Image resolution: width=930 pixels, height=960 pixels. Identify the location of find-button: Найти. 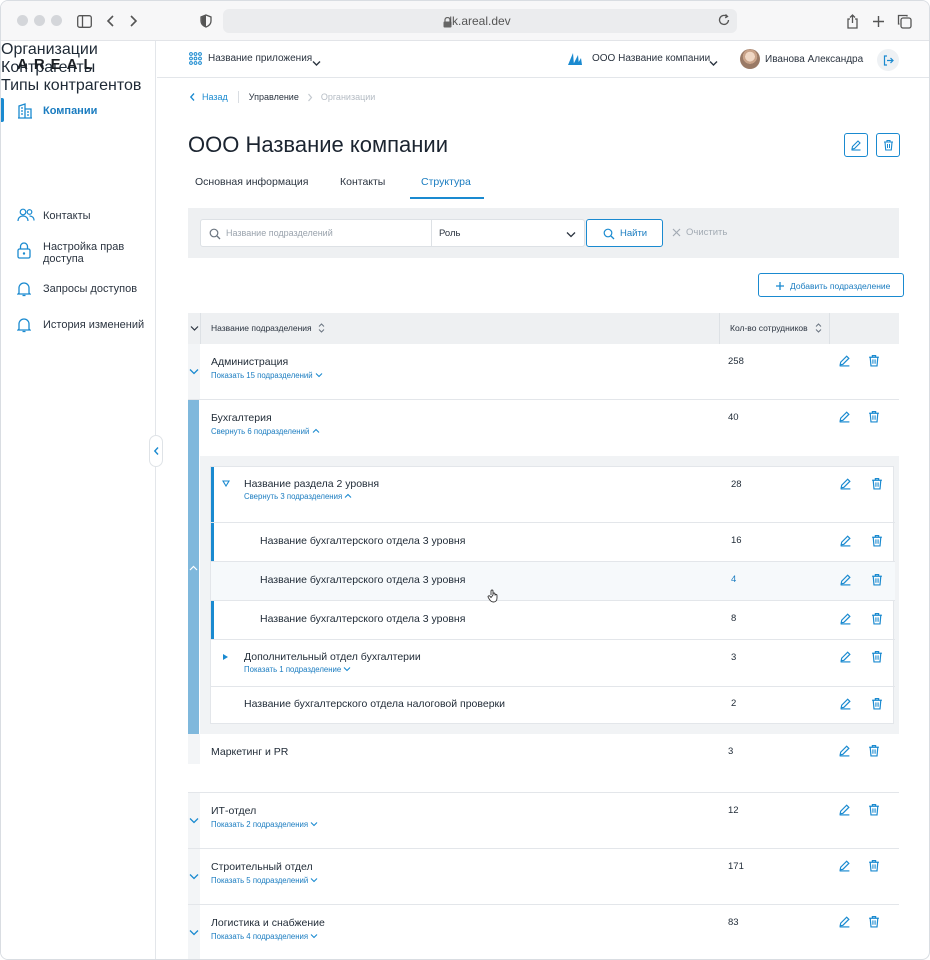
(624, 233).